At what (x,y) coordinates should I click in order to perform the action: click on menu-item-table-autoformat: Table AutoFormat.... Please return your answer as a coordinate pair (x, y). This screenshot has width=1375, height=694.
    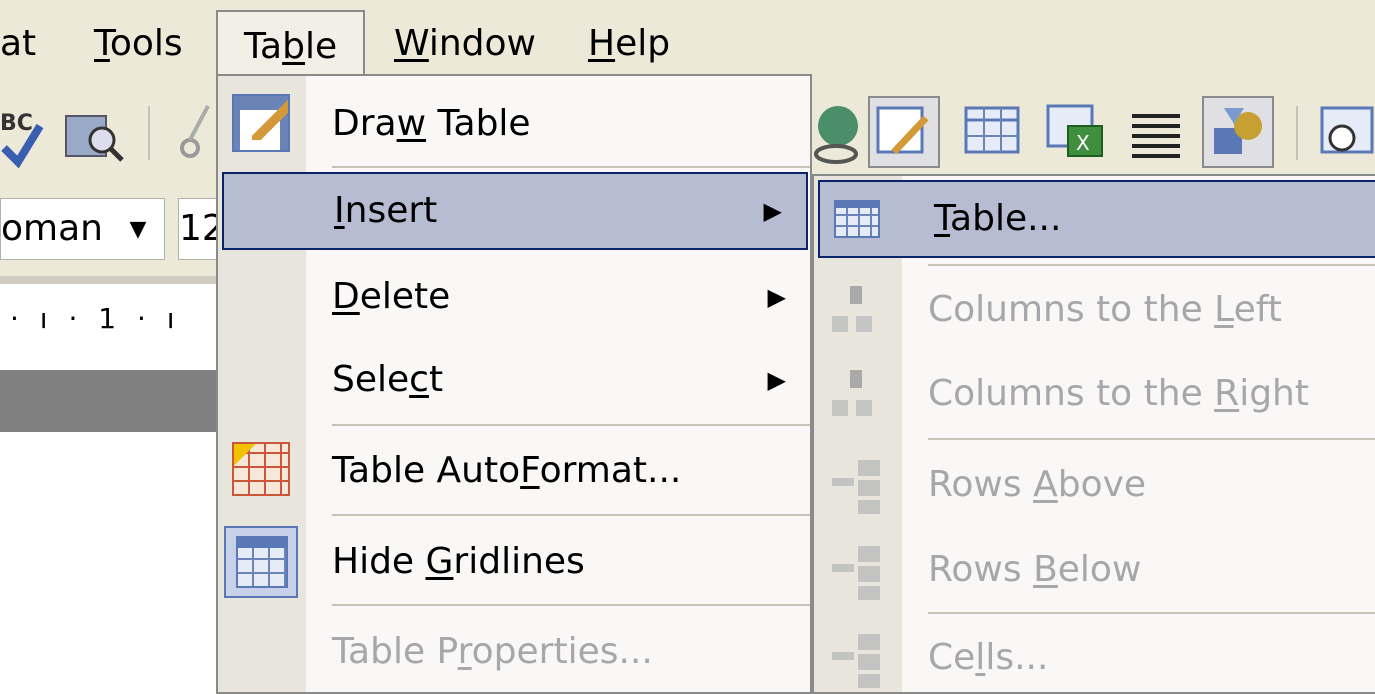
    Looking at the image, I should click on (514, 471).